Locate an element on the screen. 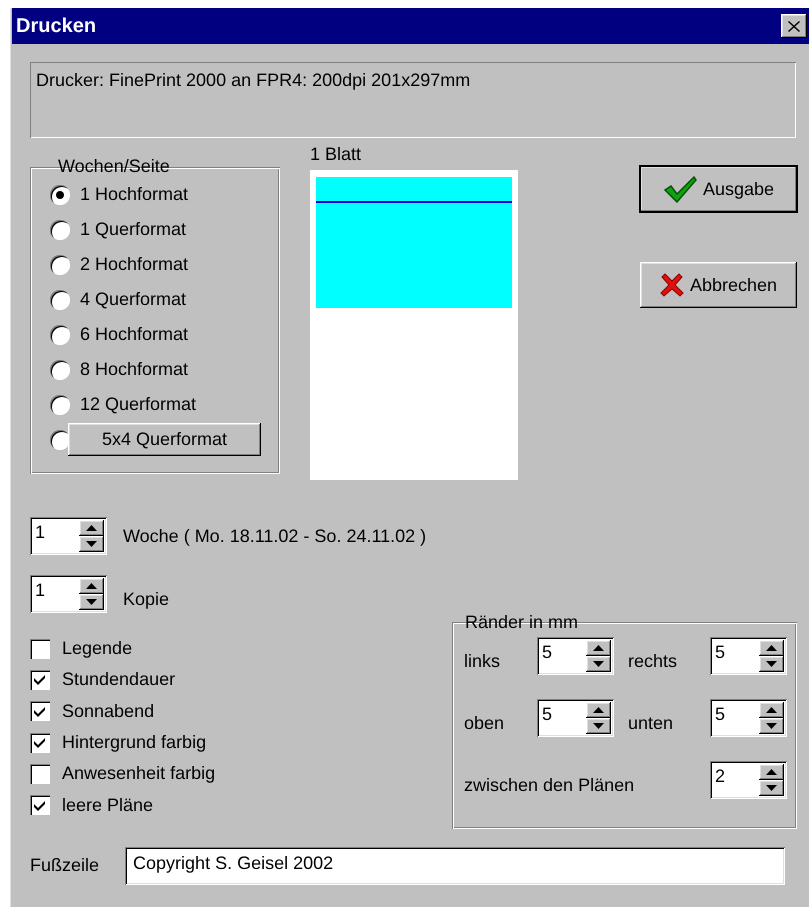  checkbox-label: Anwesenheit farbig is located at coordinates (139, 773).